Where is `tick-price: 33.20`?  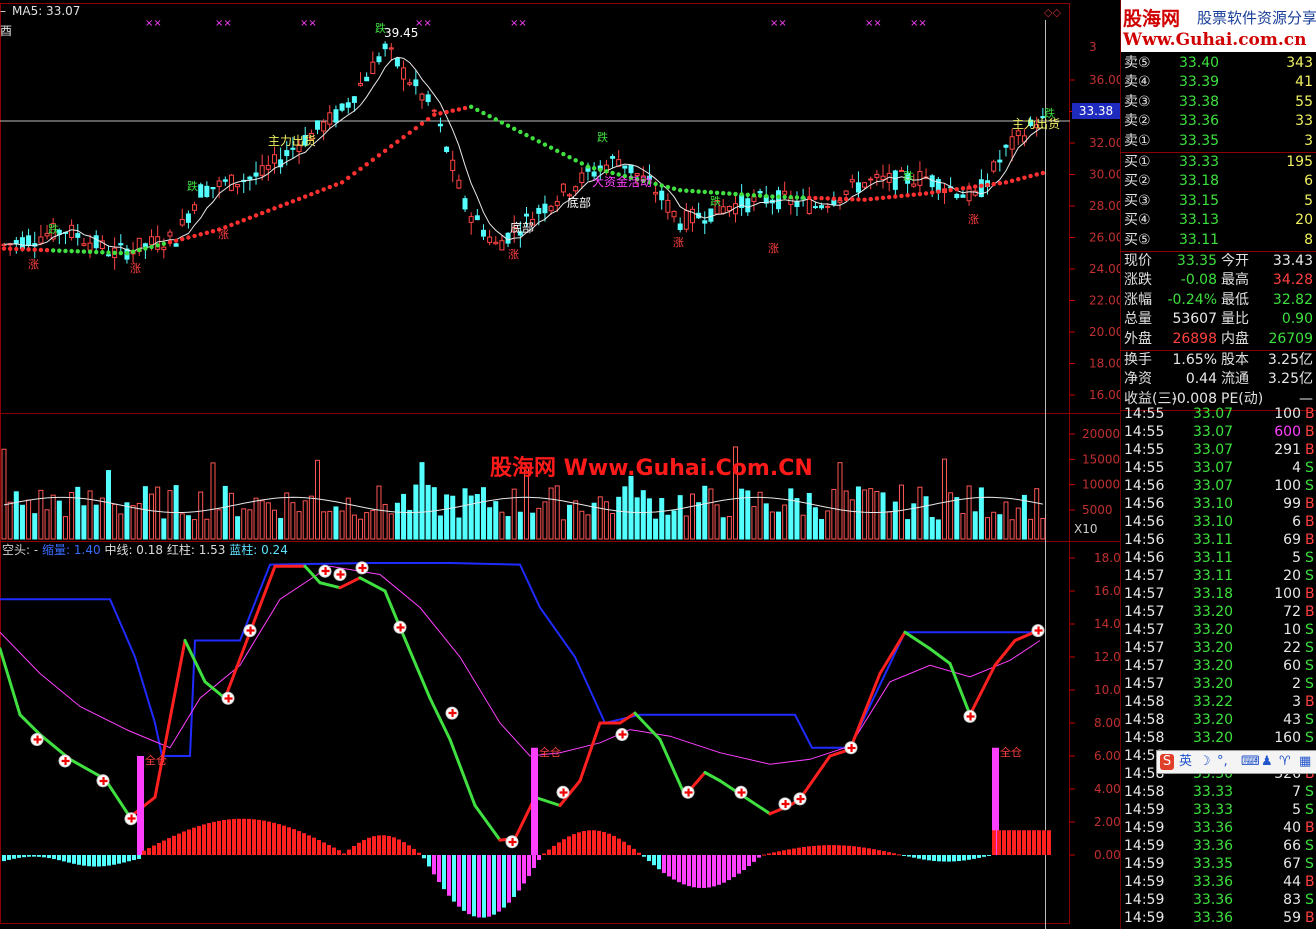 tick-price: 33.20 is located at coordinates (1213, 648).